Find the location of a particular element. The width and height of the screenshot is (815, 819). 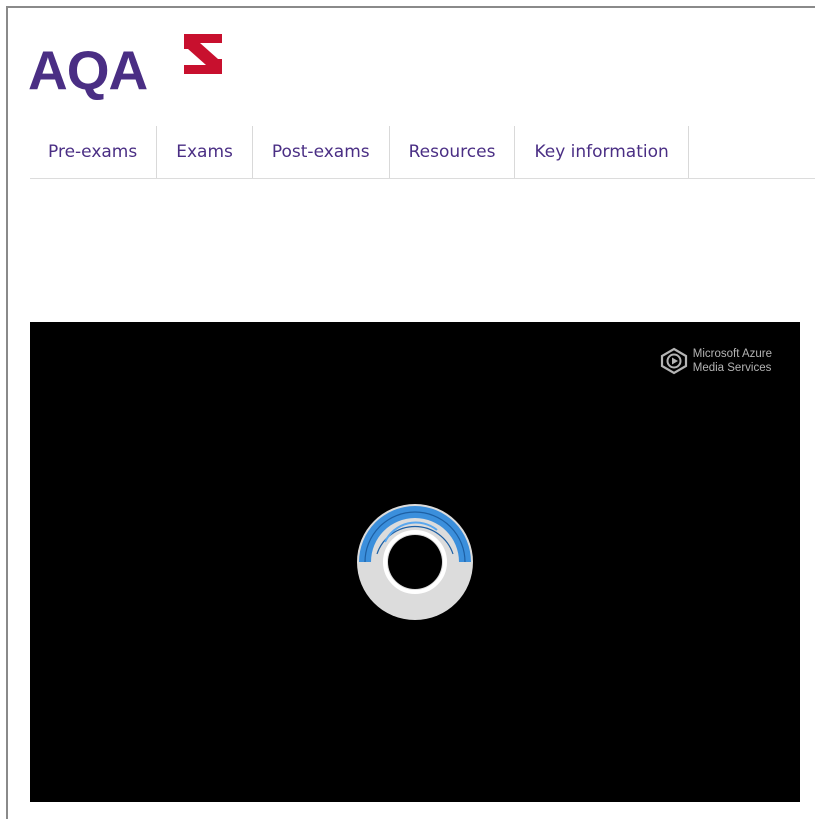

aqa-logo-mark-icon is located at coordinates (203, 54).